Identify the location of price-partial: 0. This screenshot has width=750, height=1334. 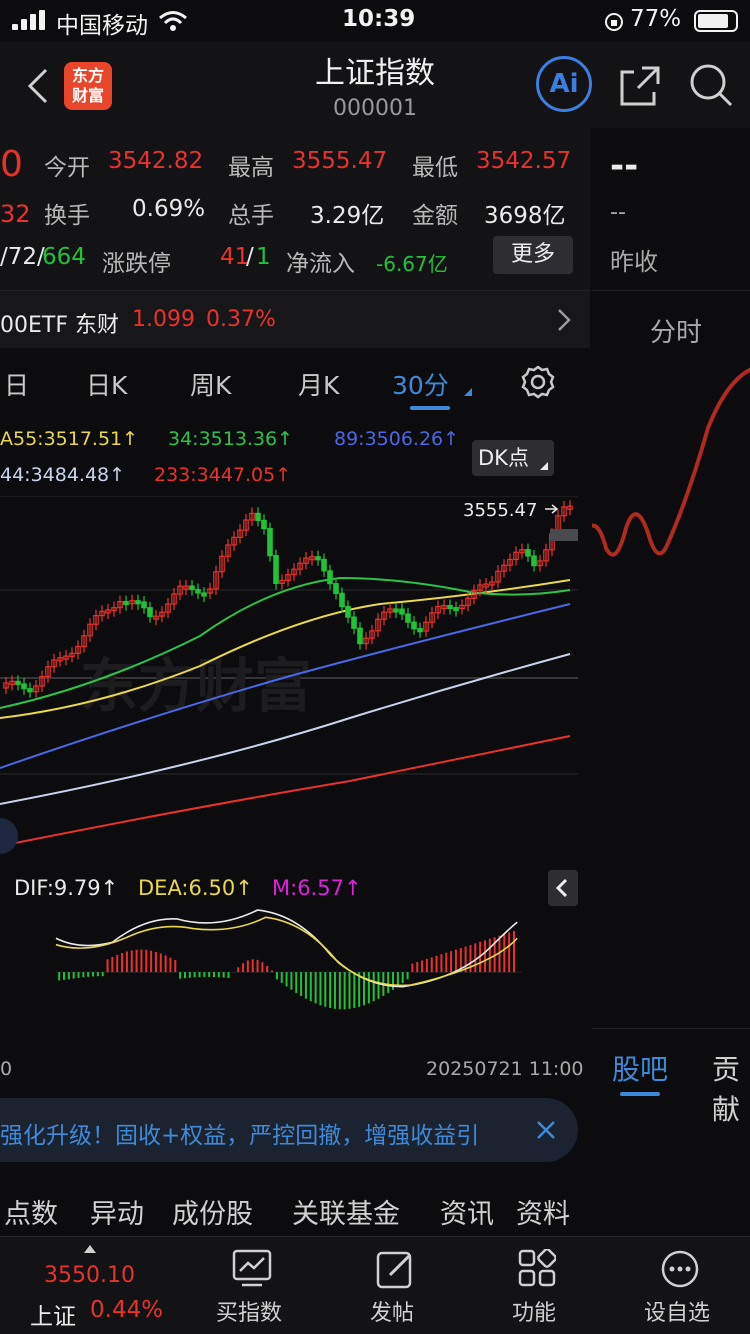
(11, 164).